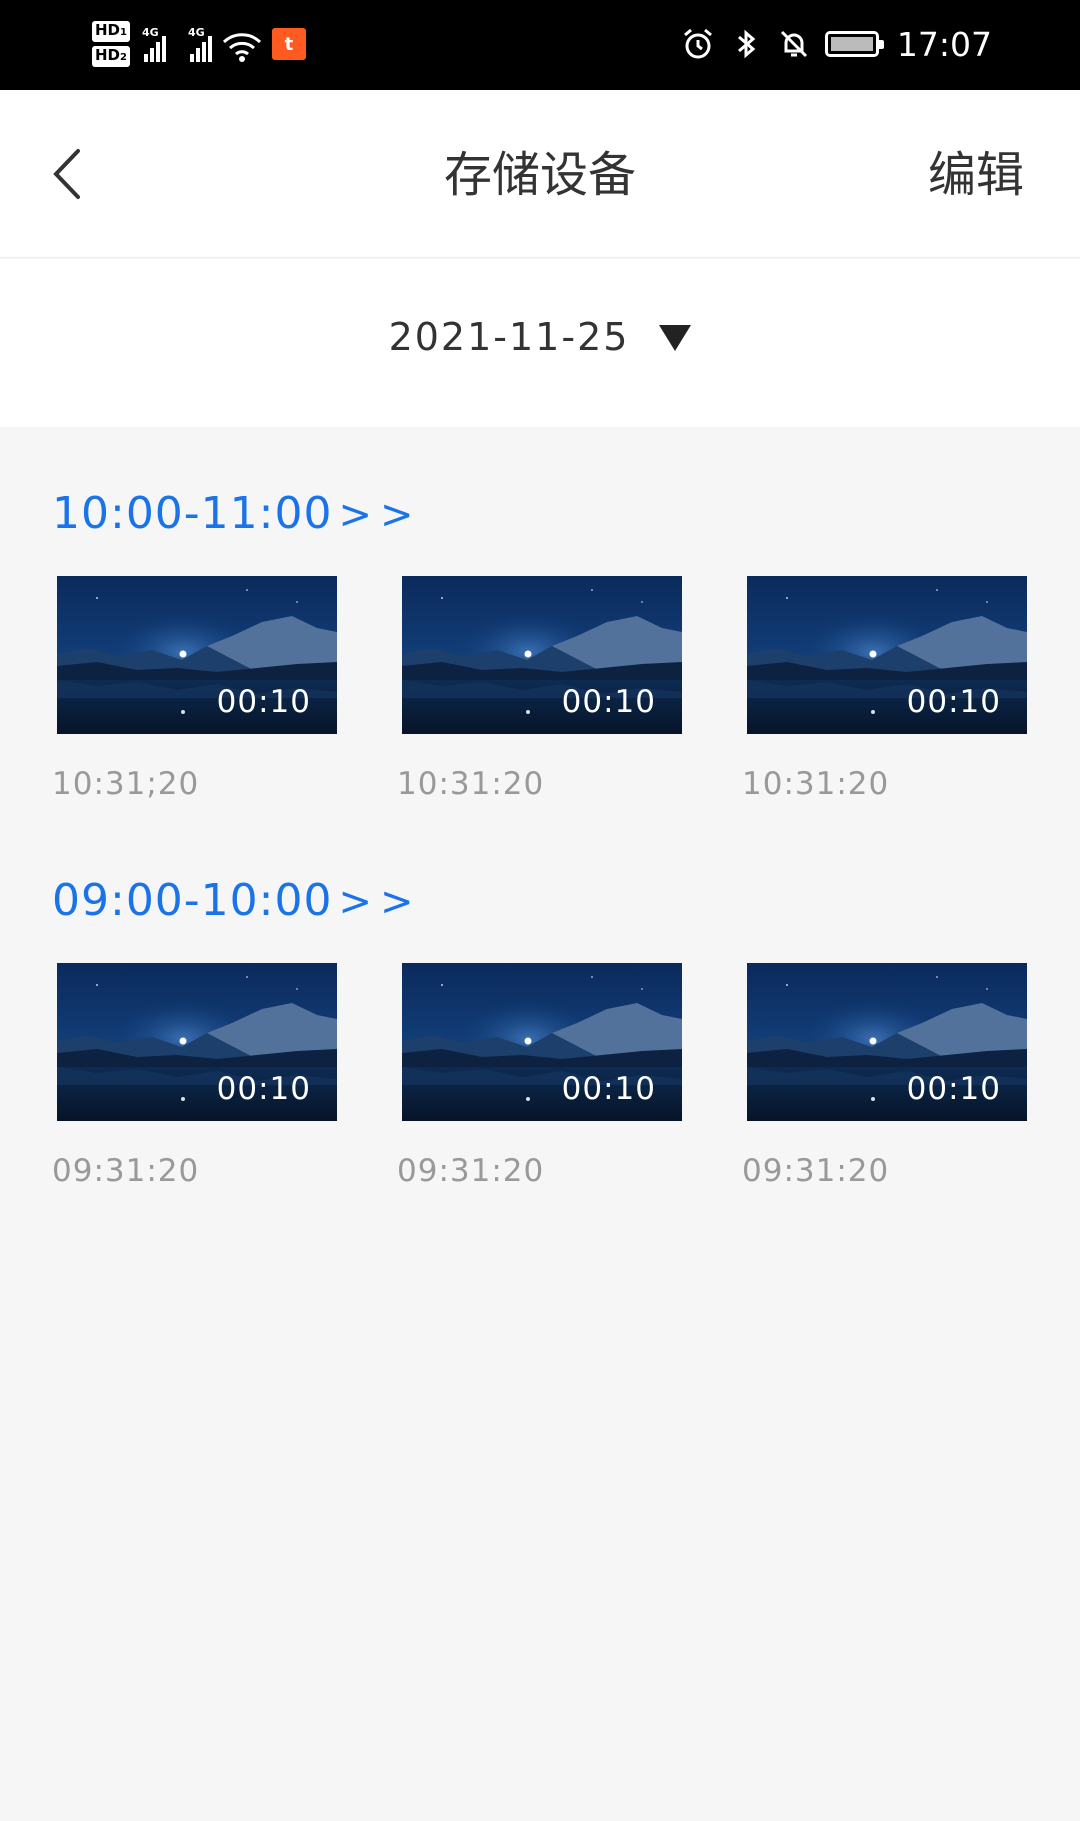 Image resolution: width=1080 pixels, height=1821 pixels. Describe the element at coordinates (793, 44) in the screenshot. I see `mute-bell-icon` at that location.